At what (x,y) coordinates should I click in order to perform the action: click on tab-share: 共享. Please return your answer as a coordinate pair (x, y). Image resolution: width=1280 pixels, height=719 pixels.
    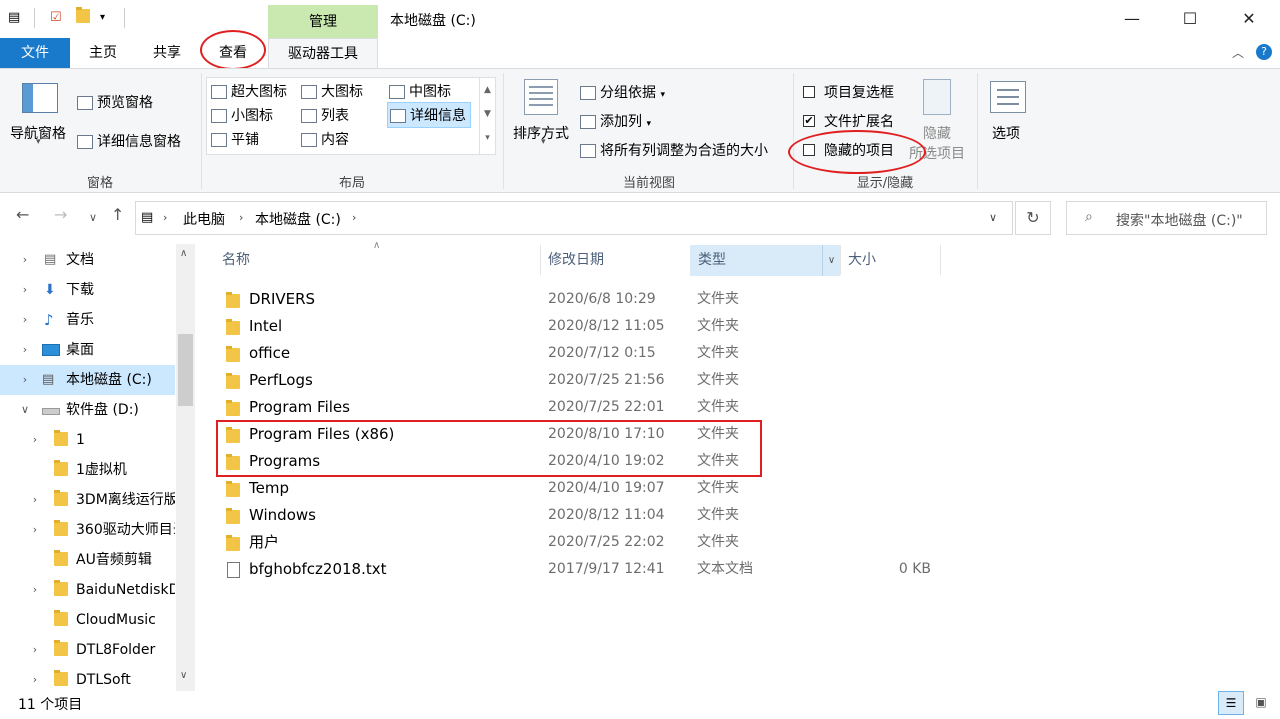
    Looking at the image, I should click on (167, 53).